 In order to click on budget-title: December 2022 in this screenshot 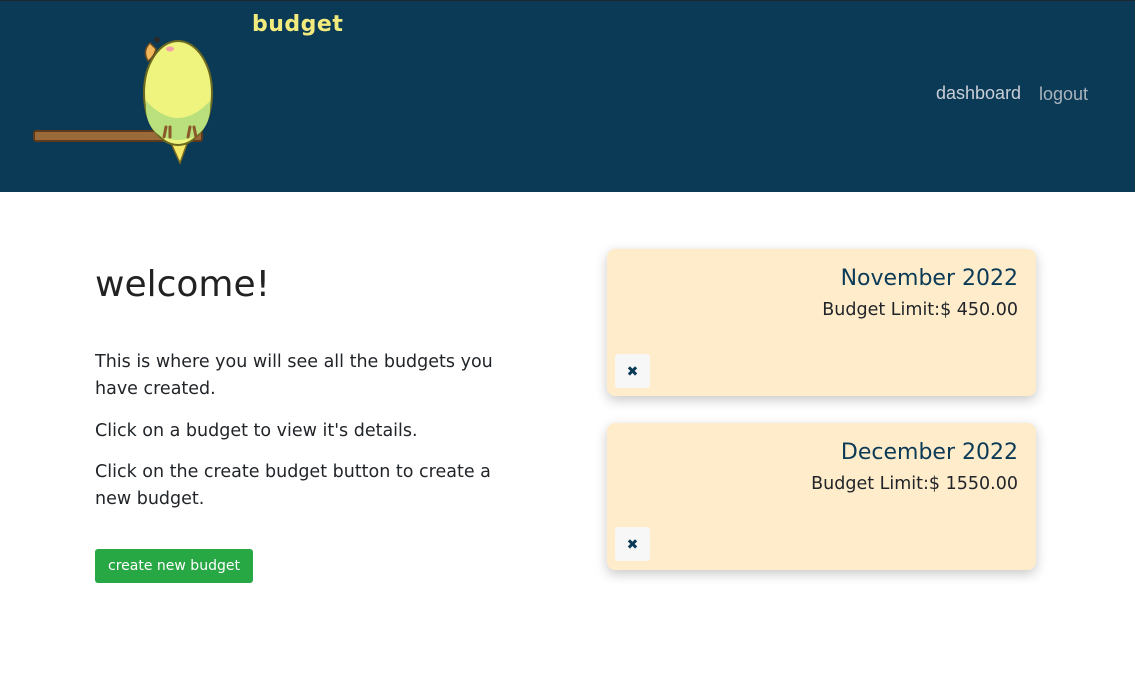, I will do `click(929, 452)`.